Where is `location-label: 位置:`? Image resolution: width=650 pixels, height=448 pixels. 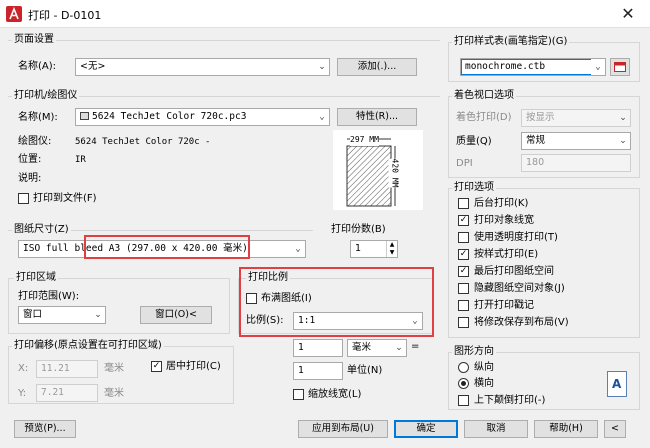 location-label: 位置: is located at coordinates (30, 159).